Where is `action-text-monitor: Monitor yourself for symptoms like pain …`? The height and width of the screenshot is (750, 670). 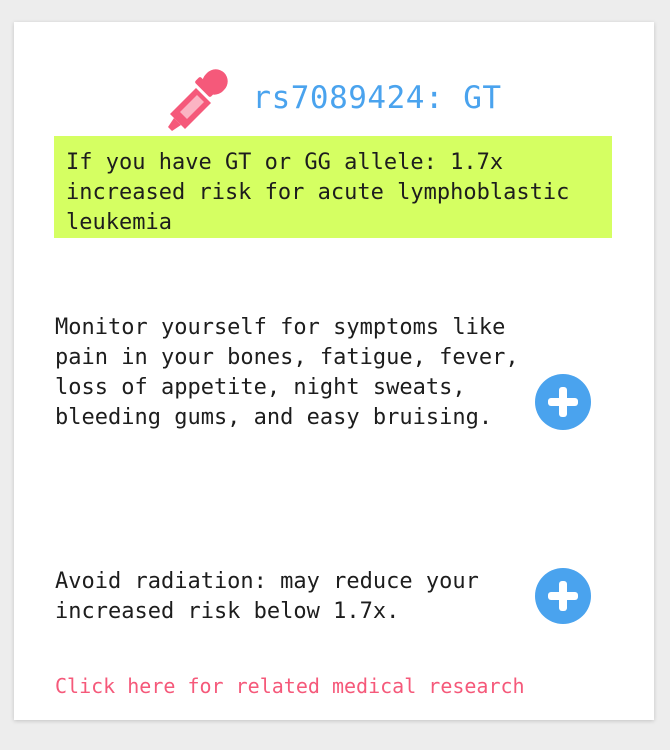 action-text-monitor: Monitor yourself for symptoms like pain … is located at coordinates (287, 372).